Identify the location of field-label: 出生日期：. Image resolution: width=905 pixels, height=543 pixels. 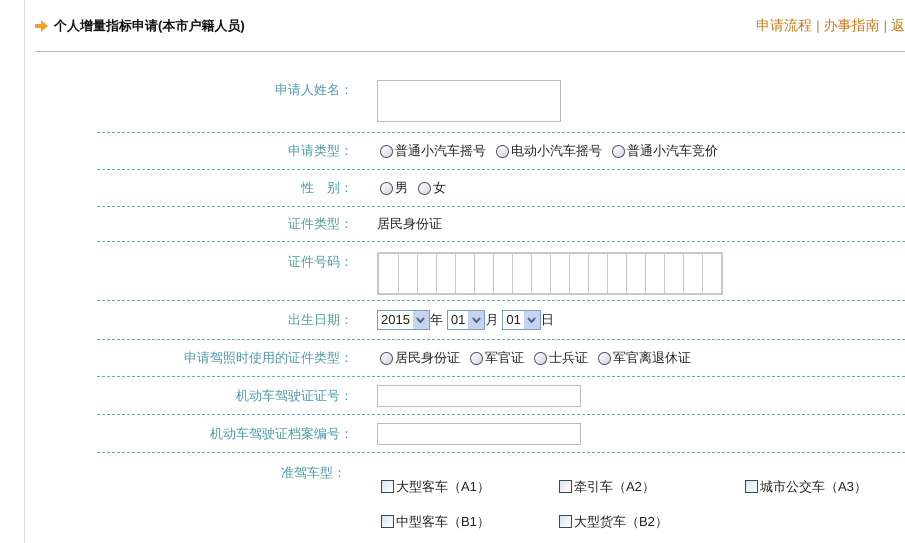
(320, 320).